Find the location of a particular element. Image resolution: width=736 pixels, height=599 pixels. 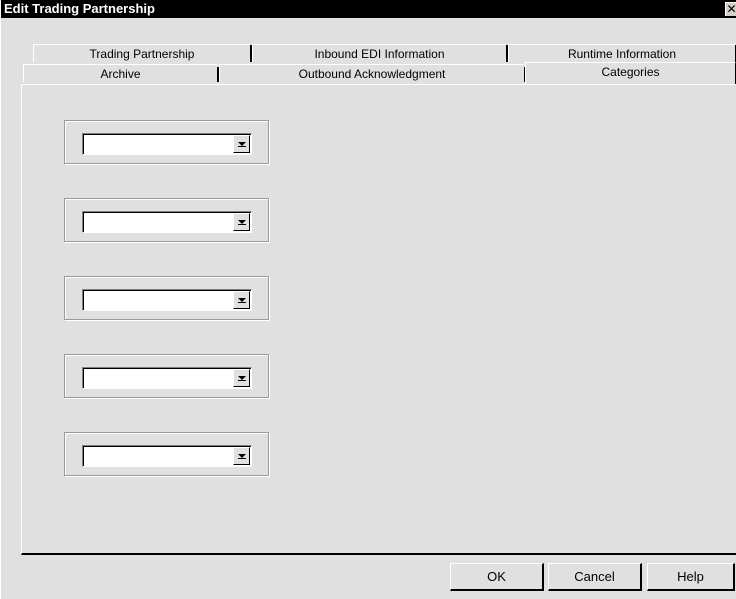

tab-archive: Archive is located at coordinates (121, 73).